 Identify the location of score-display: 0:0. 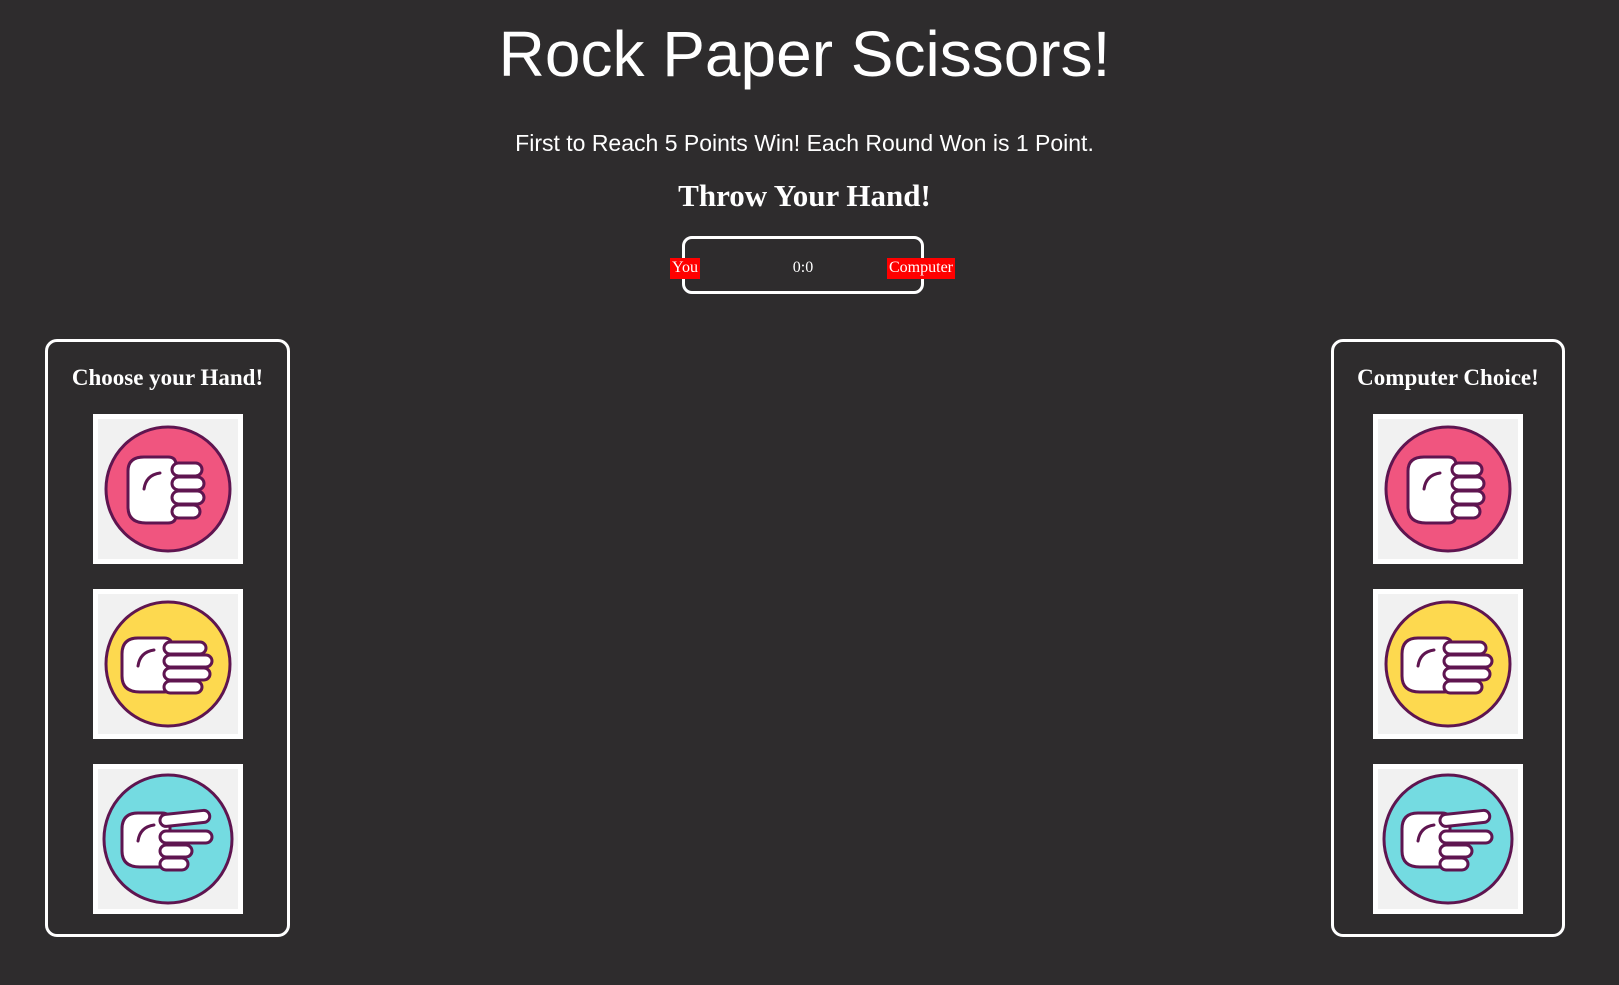
(803, 267).